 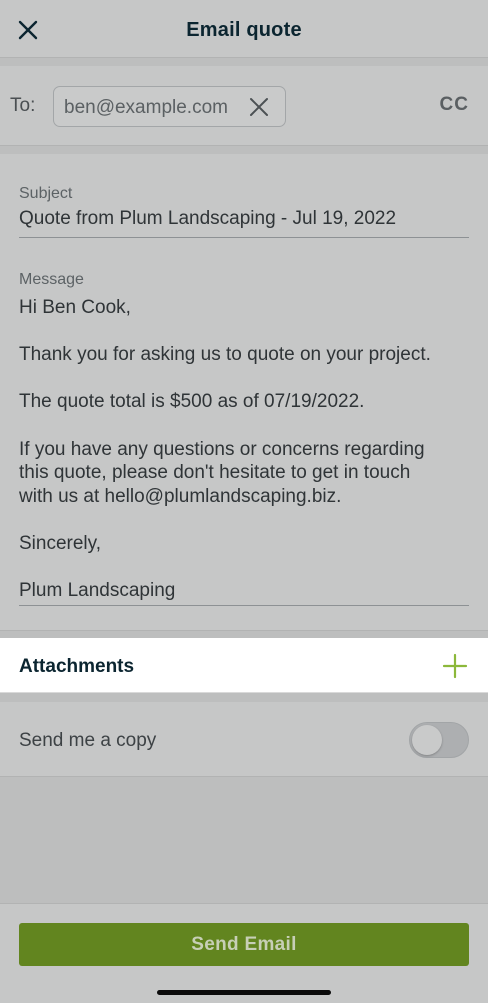 What do you see at coordinates (180, 496) in the screenshot?
I see `message-line: with us at hello@plumlandscaping.biz.` at bounding box center [180, 496].